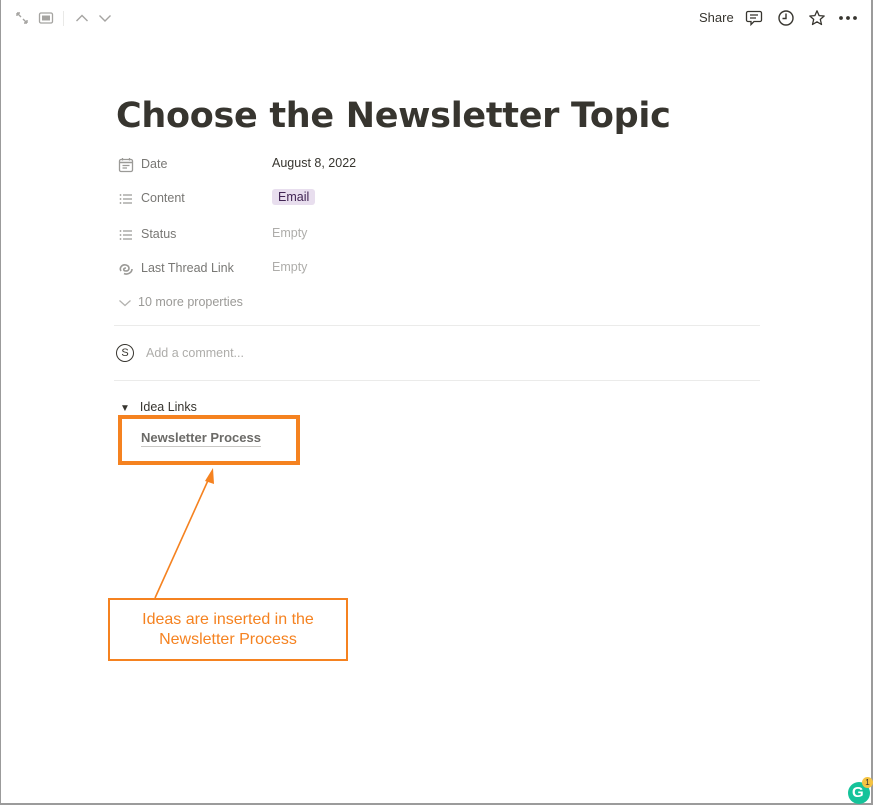  I want to click on property-name: Status, so click(159, 234).